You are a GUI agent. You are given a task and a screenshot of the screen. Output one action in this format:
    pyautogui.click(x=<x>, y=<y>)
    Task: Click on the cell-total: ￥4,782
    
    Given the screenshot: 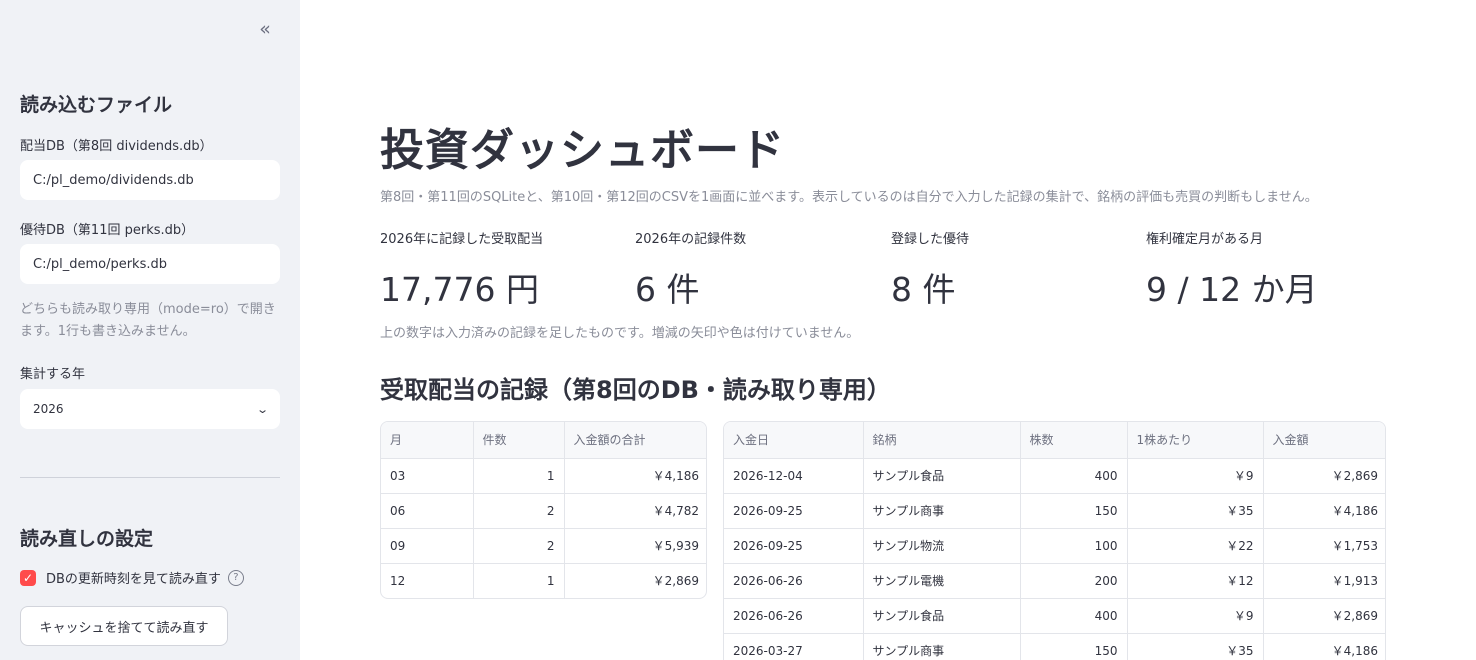 What is the action you would take?
    pyautogui.click(x=635, y=511)
    